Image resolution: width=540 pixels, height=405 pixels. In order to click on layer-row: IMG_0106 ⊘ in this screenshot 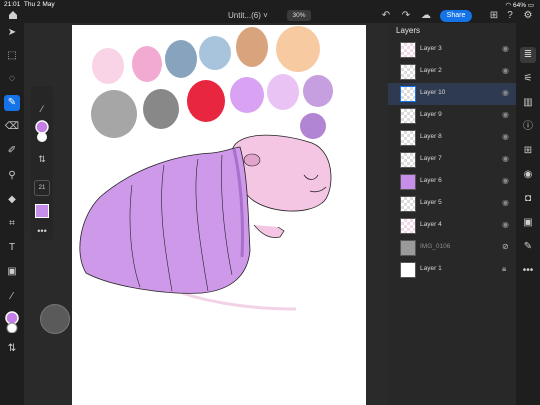, I will do `click(452, 248)`.